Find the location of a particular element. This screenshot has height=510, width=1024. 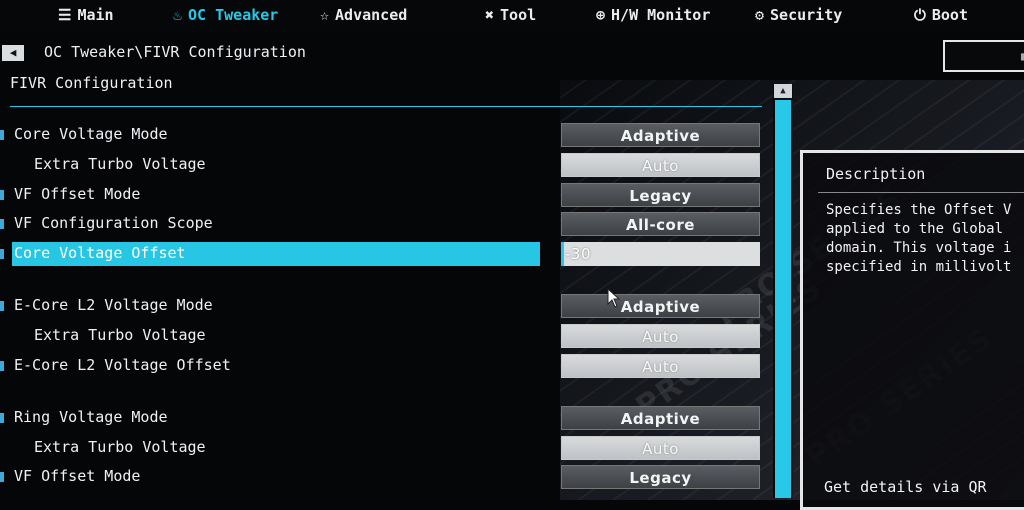

setting-label: VF Configuration Scope is located at coordinates (113, 223).